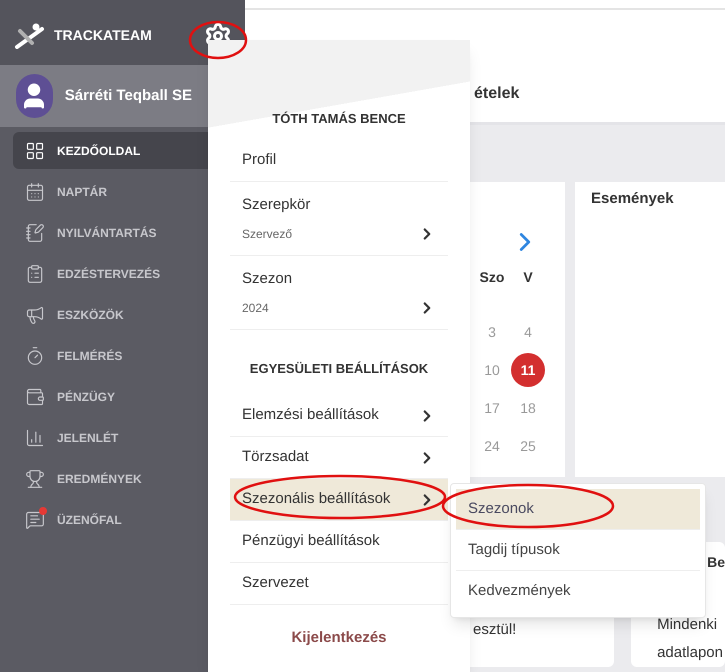 Image resolution: width=725 pixels, height=672 pixels. Describe the element at coordinates (35, 396) in the screenshot. I see `wallet-icon` at that location.